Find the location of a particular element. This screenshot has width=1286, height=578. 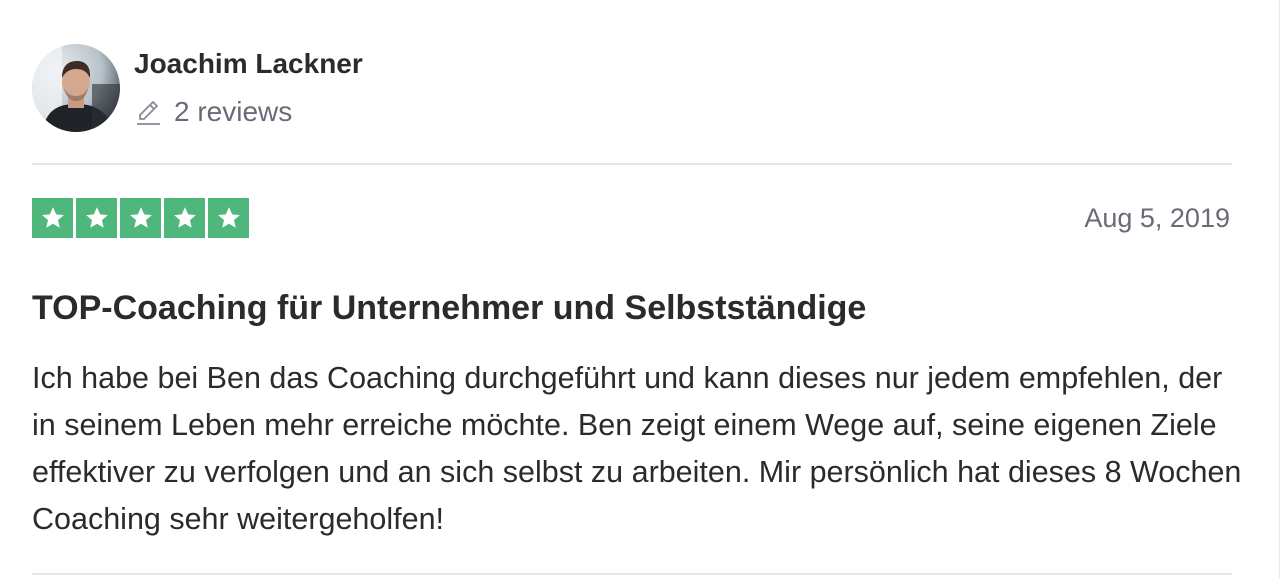

avatar is located at coordinates (76, 88).